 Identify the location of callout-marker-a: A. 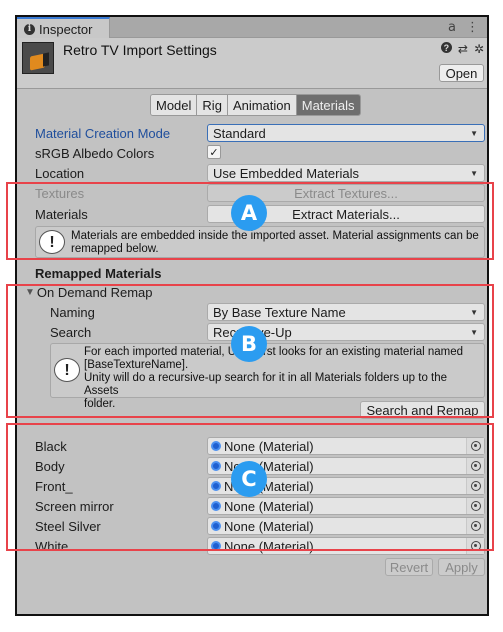
(249, 213).